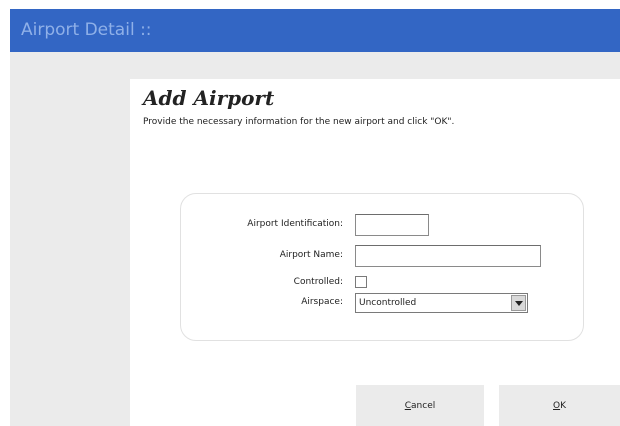 Image resolution: width=620 pixels, height=426 pixels. What do you see at coordinates (315, 65) in the screenshot?
I see `toolbar-strip` at bounding box center [315, 65].